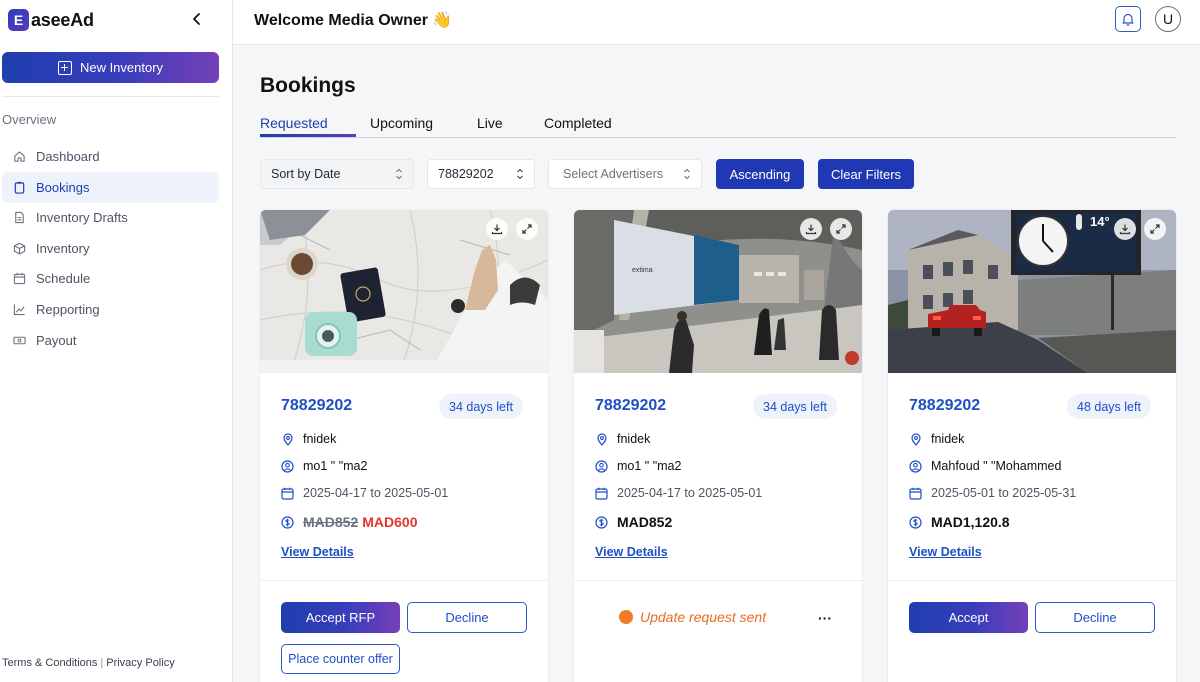  What do you see at coordinates (401, 126) in the screenshot?
I see `tab-upcoming: Upcoming` at bounding box center [401, 126].